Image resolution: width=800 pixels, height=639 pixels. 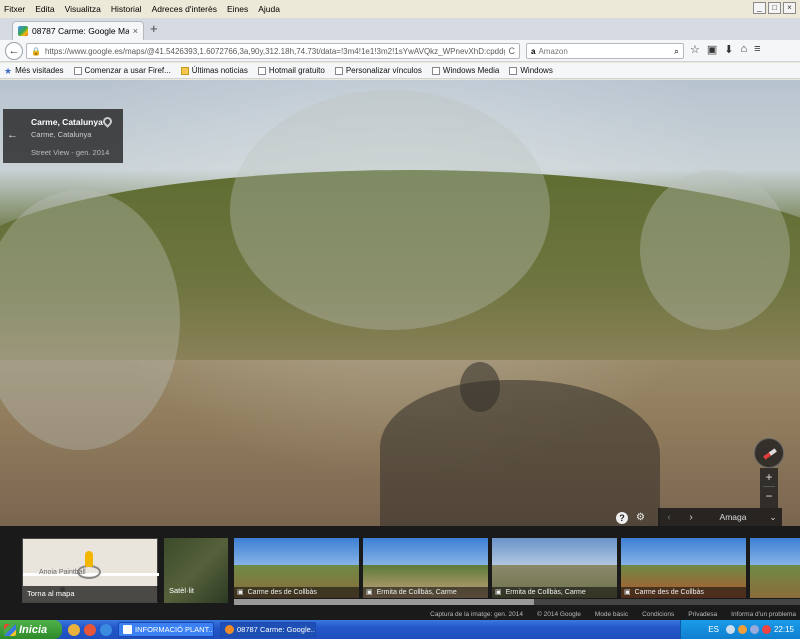 I want to click on menu-hamburger-icon: ≡, so click(x=757, y=49).